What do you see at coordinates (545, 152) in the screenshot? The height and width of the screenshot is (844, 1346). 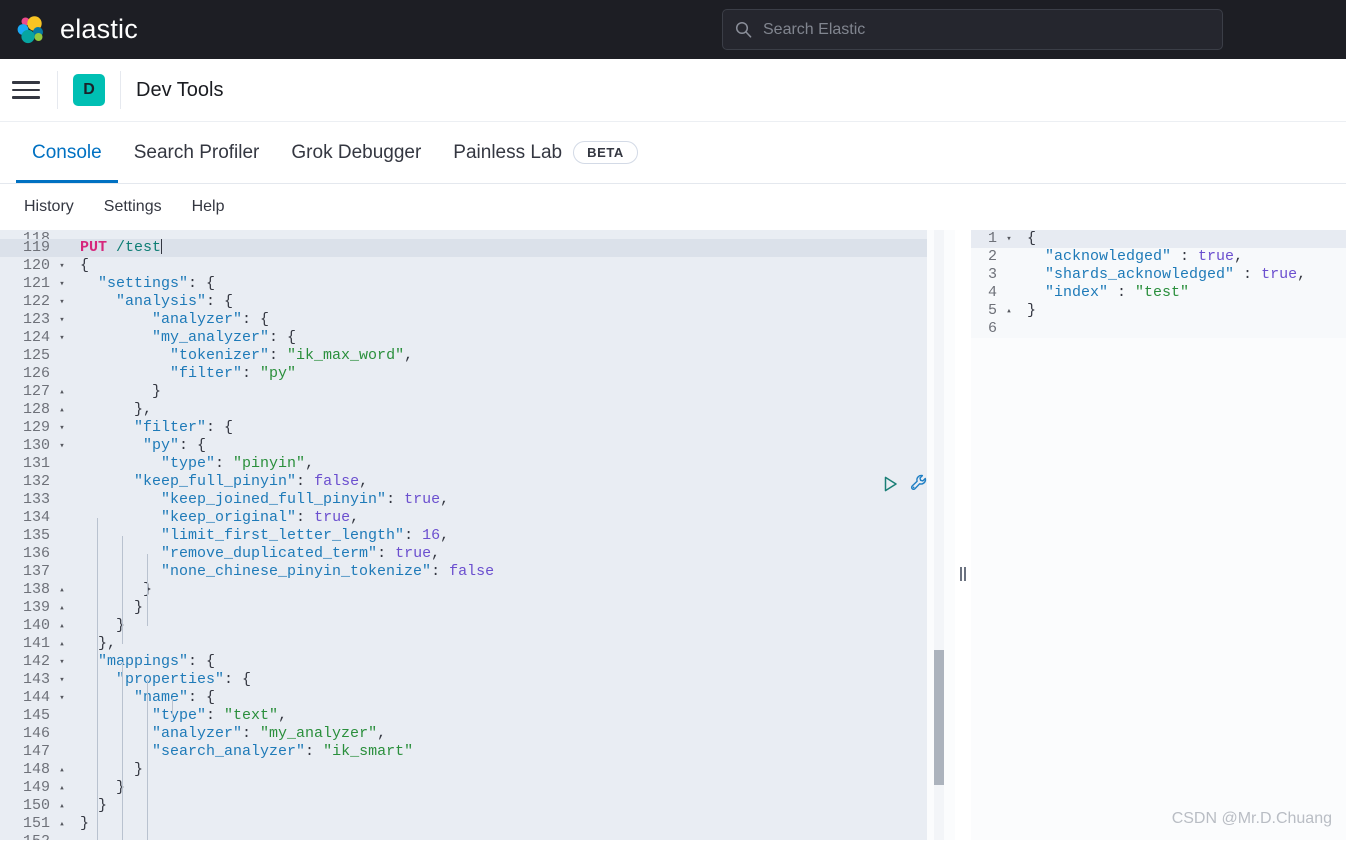 I see `tab-painless-lab: Painless Lab BETA` at bounding box center [545, 152].